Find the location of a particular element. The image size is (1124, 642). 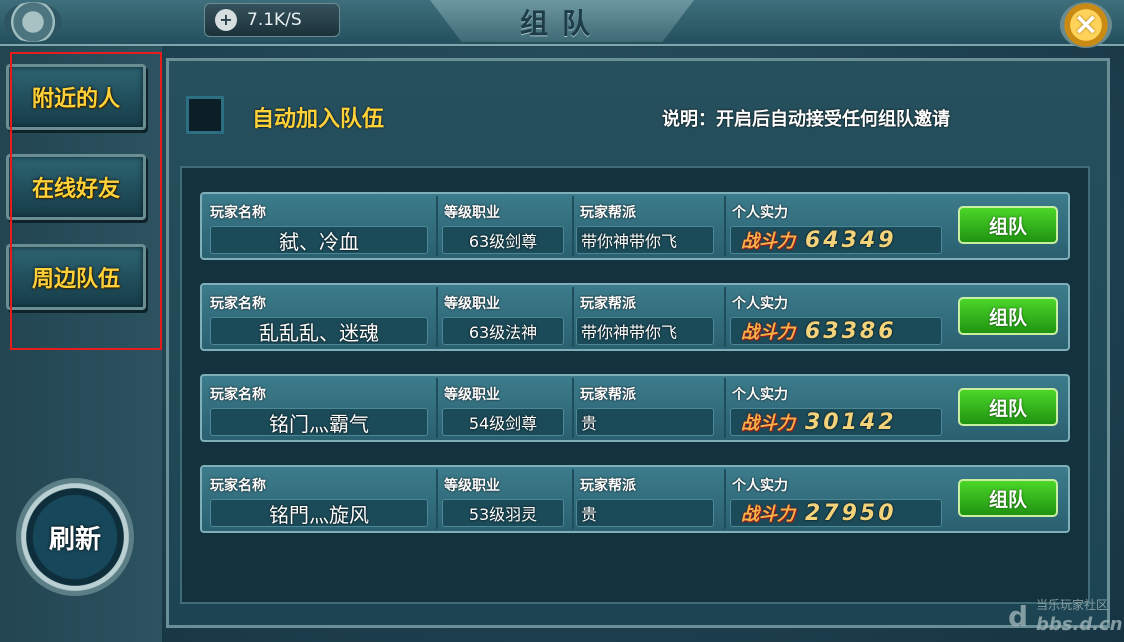

player-power: 战斗力 63386 is located at coordinates (836, 331).